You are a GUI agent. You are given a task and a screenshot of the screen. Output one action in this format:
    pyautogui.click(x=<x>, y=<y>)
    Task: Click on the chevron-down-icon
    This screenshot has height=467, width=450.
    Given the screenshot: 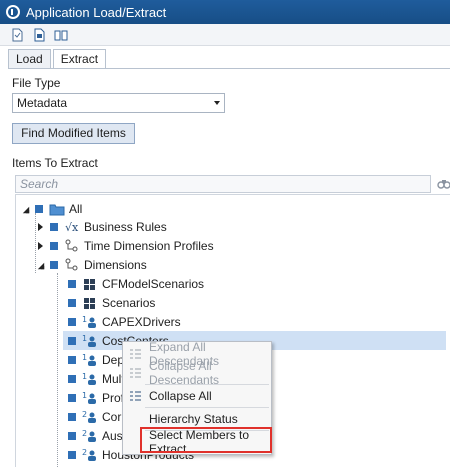 What is the action you would take?
    pyautogui.click(x=217, y=103)
    